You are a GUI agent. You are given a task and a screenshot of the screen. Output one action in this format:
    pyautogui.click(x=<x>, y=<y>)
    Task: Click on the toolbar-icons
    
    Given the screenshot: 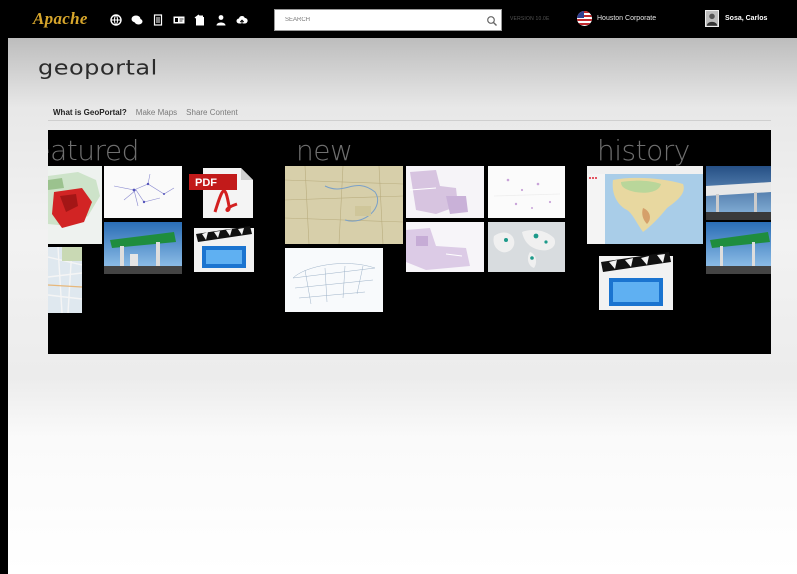 What is the action you would take?
    pyautogui.click(x=183, y=20)
    